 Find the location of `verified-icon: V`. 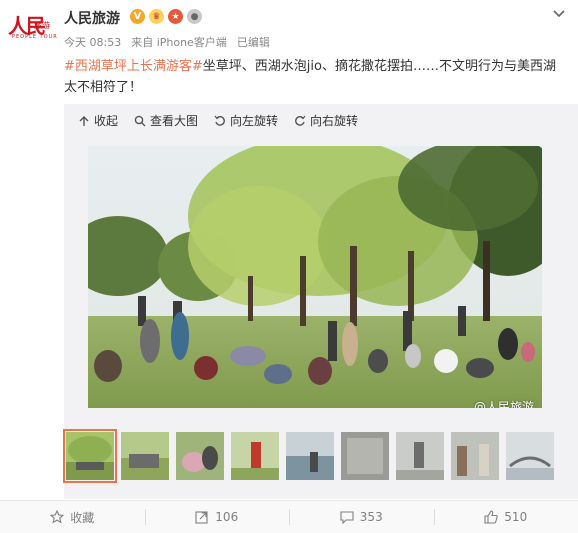

verified-icon: V is located at coordinates (137, 16).